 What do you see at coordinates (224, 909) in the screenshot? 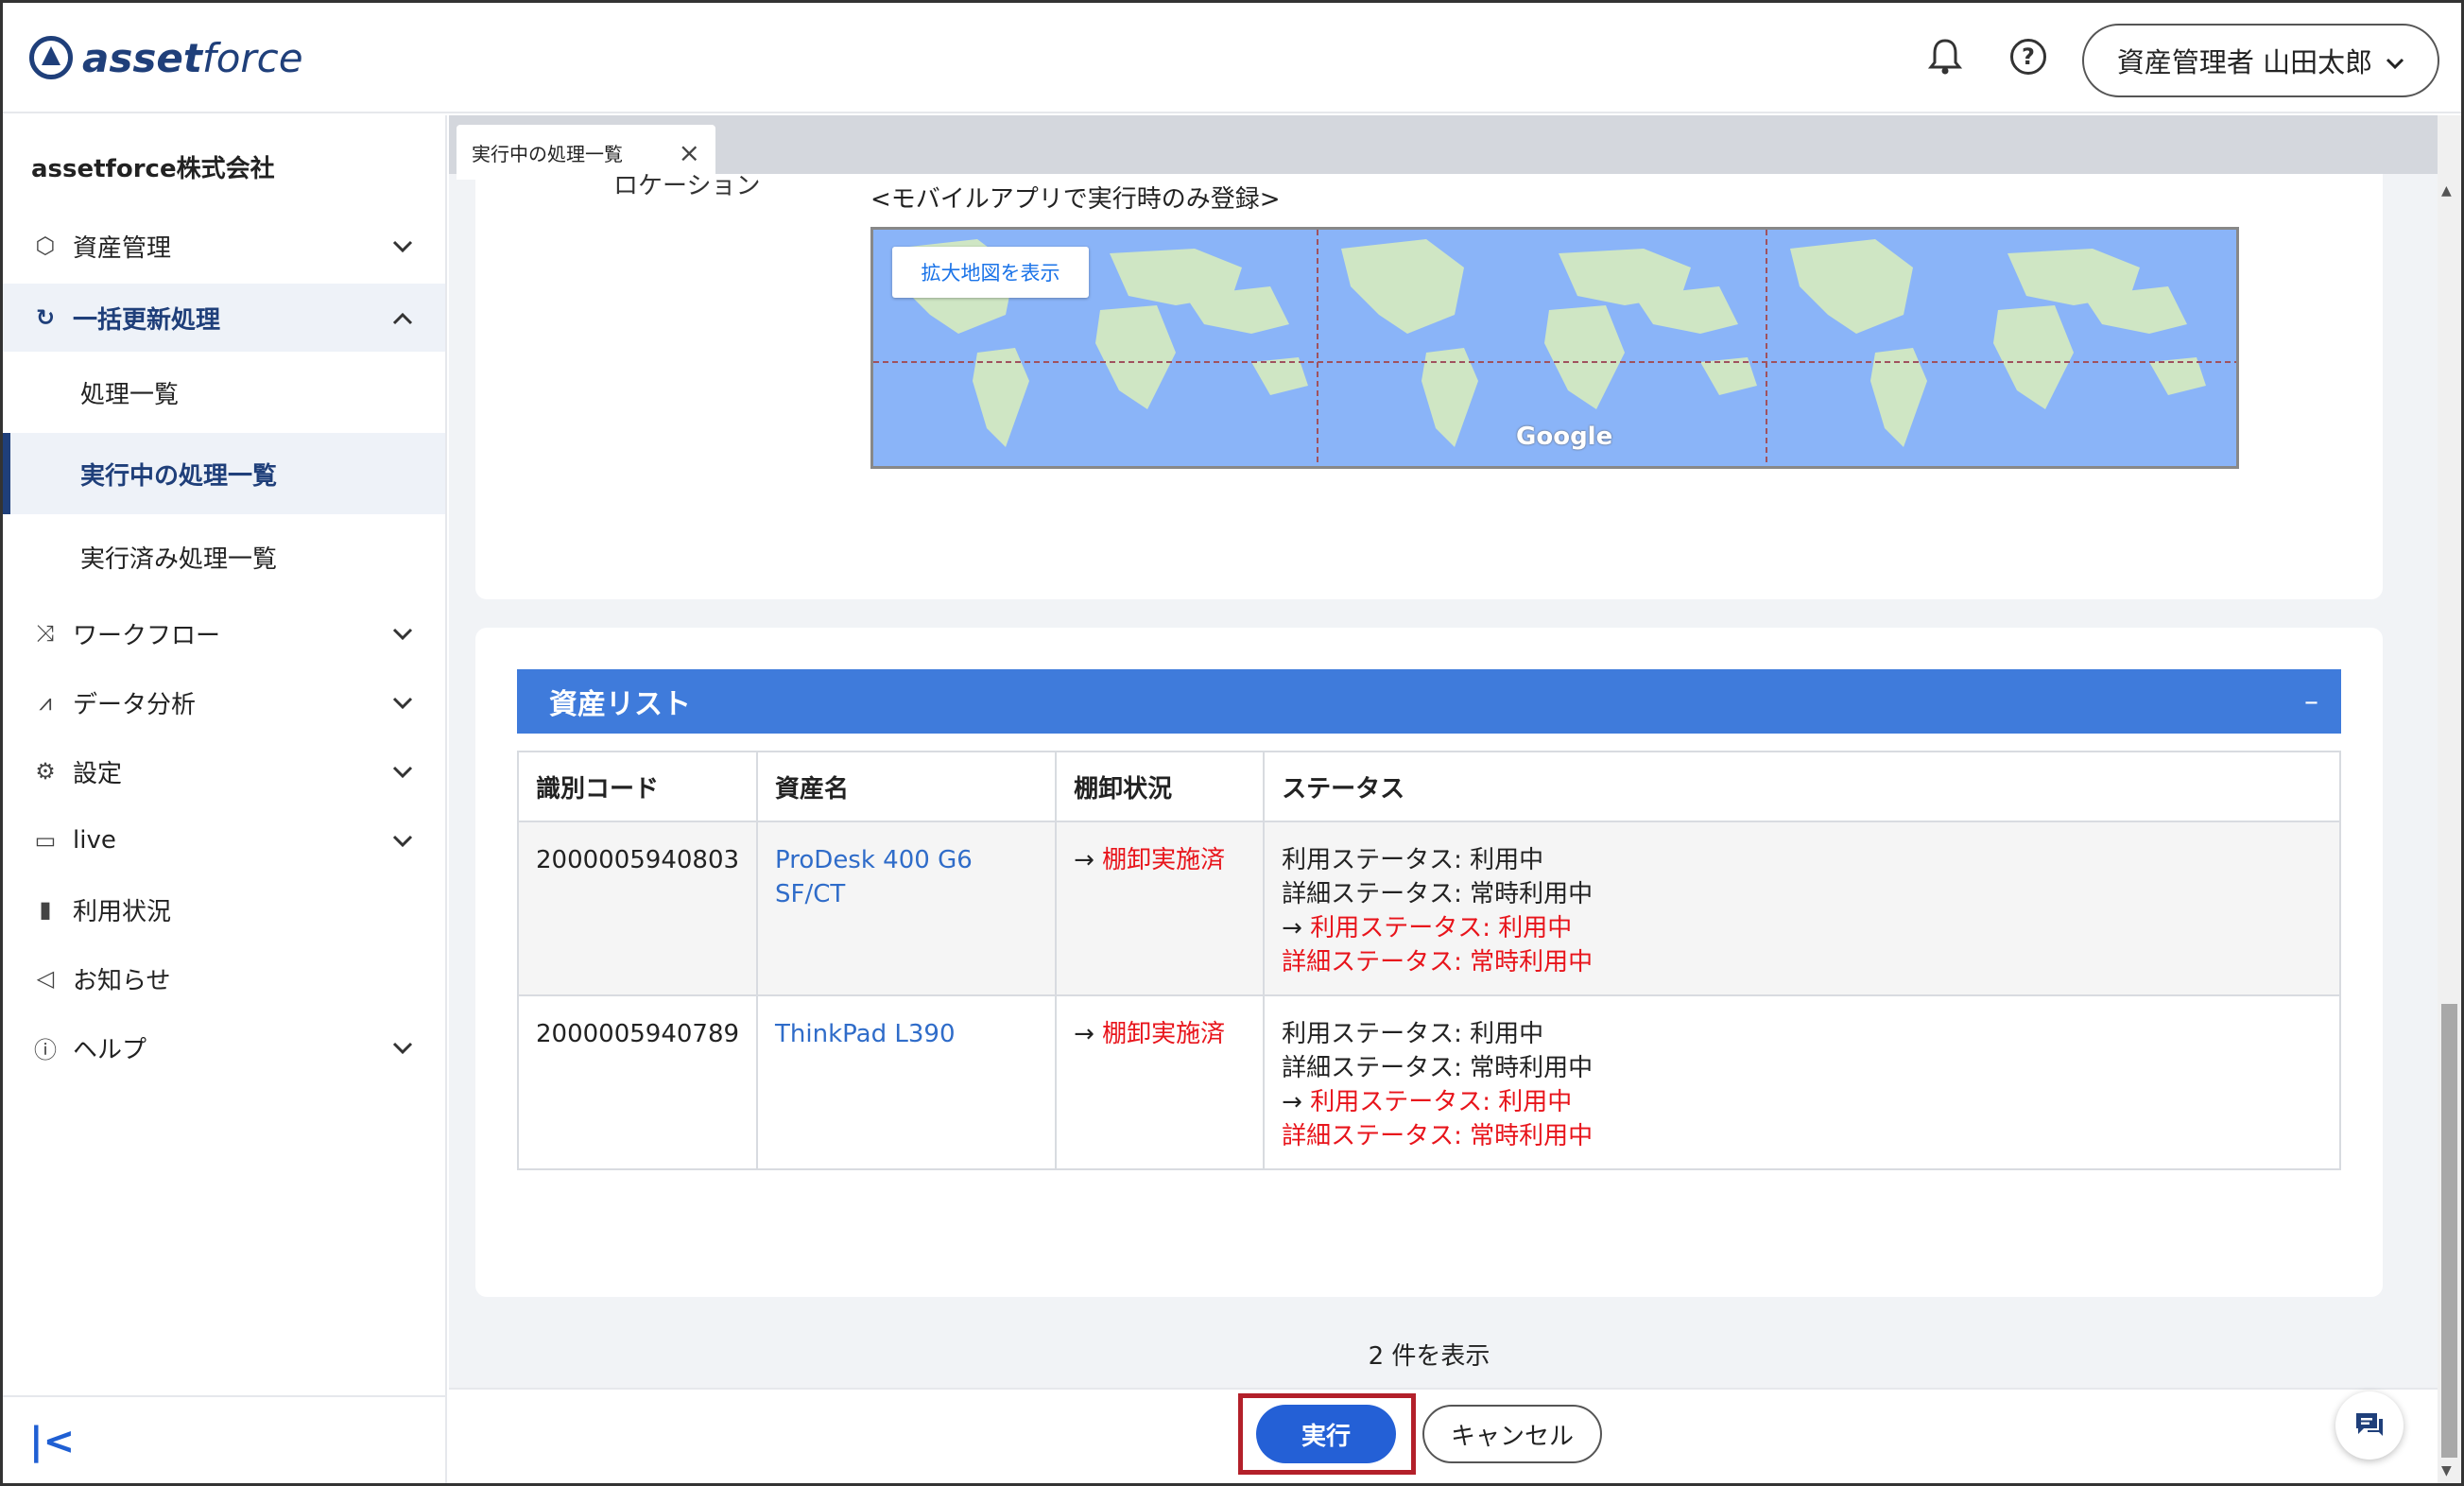
I see `sidebar-item-usage: ▮ 利用状況` at bounding box center [224, 909].